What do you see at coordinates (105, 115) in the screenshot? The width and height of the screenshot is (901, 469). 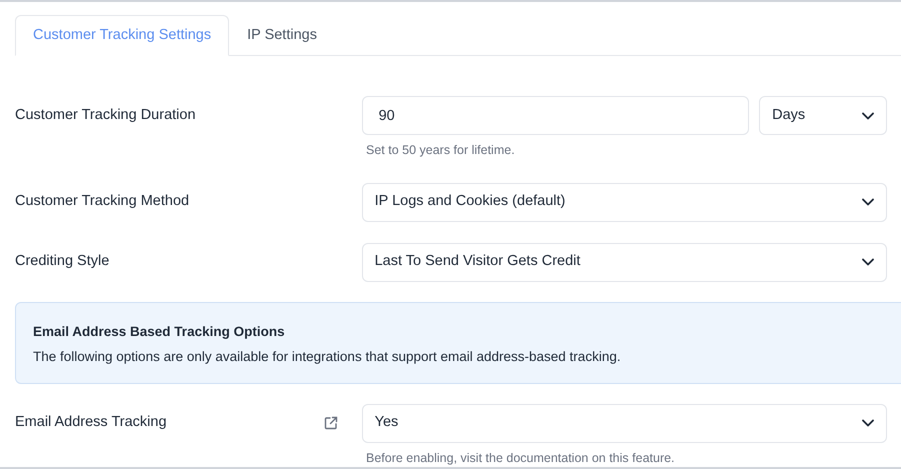 I see `field-label: Customer Tracking Duration` at bounding box center [105, 115].